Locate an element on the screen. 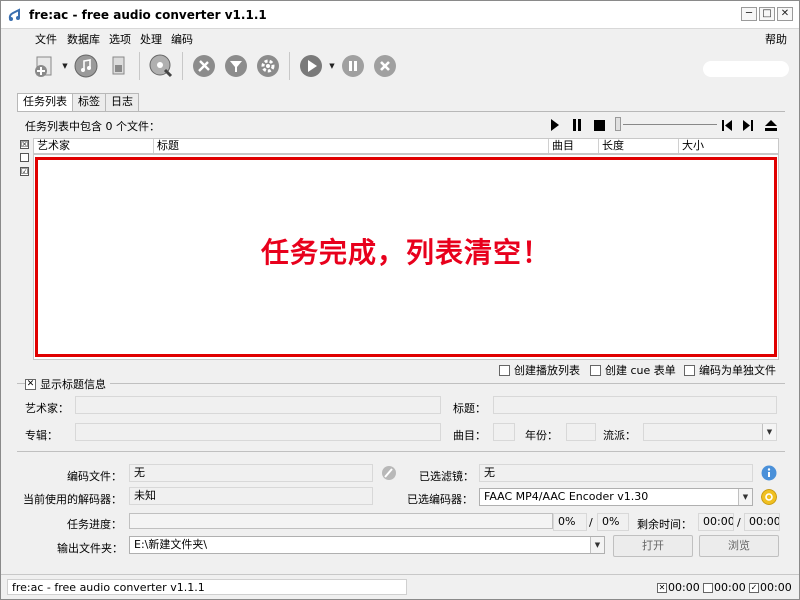  year-field is located at coordinates (581, 432).